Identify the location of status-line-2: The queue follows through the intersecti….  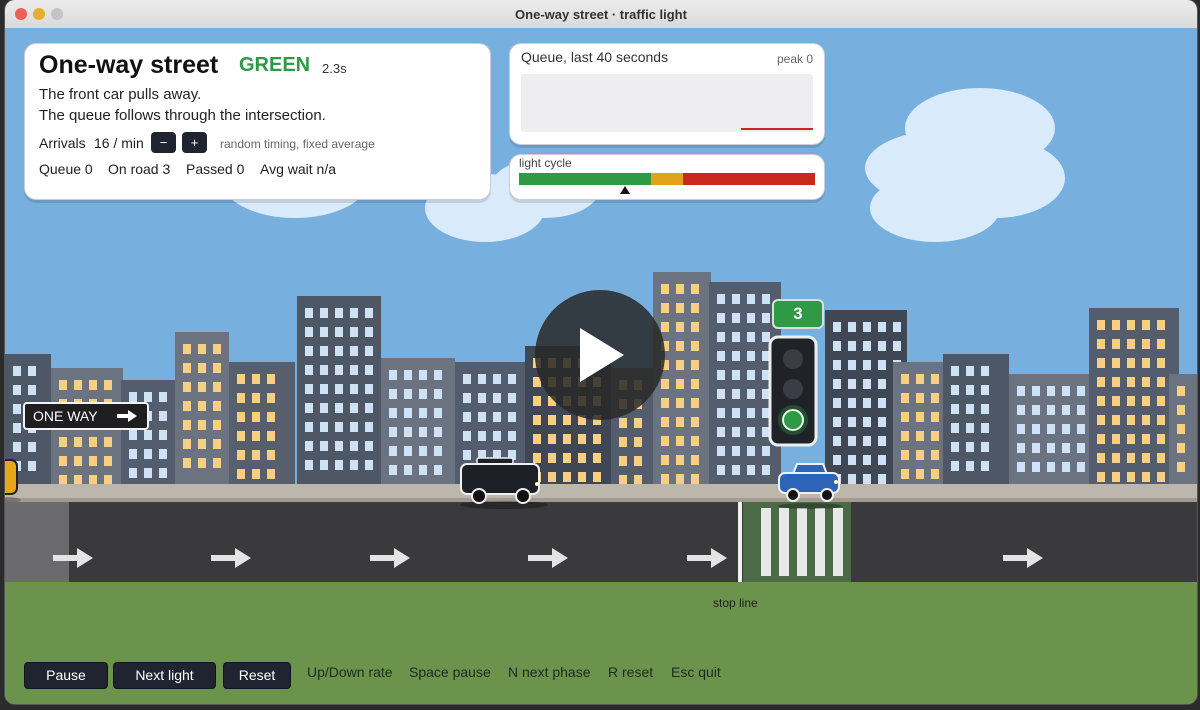
(182, 115).